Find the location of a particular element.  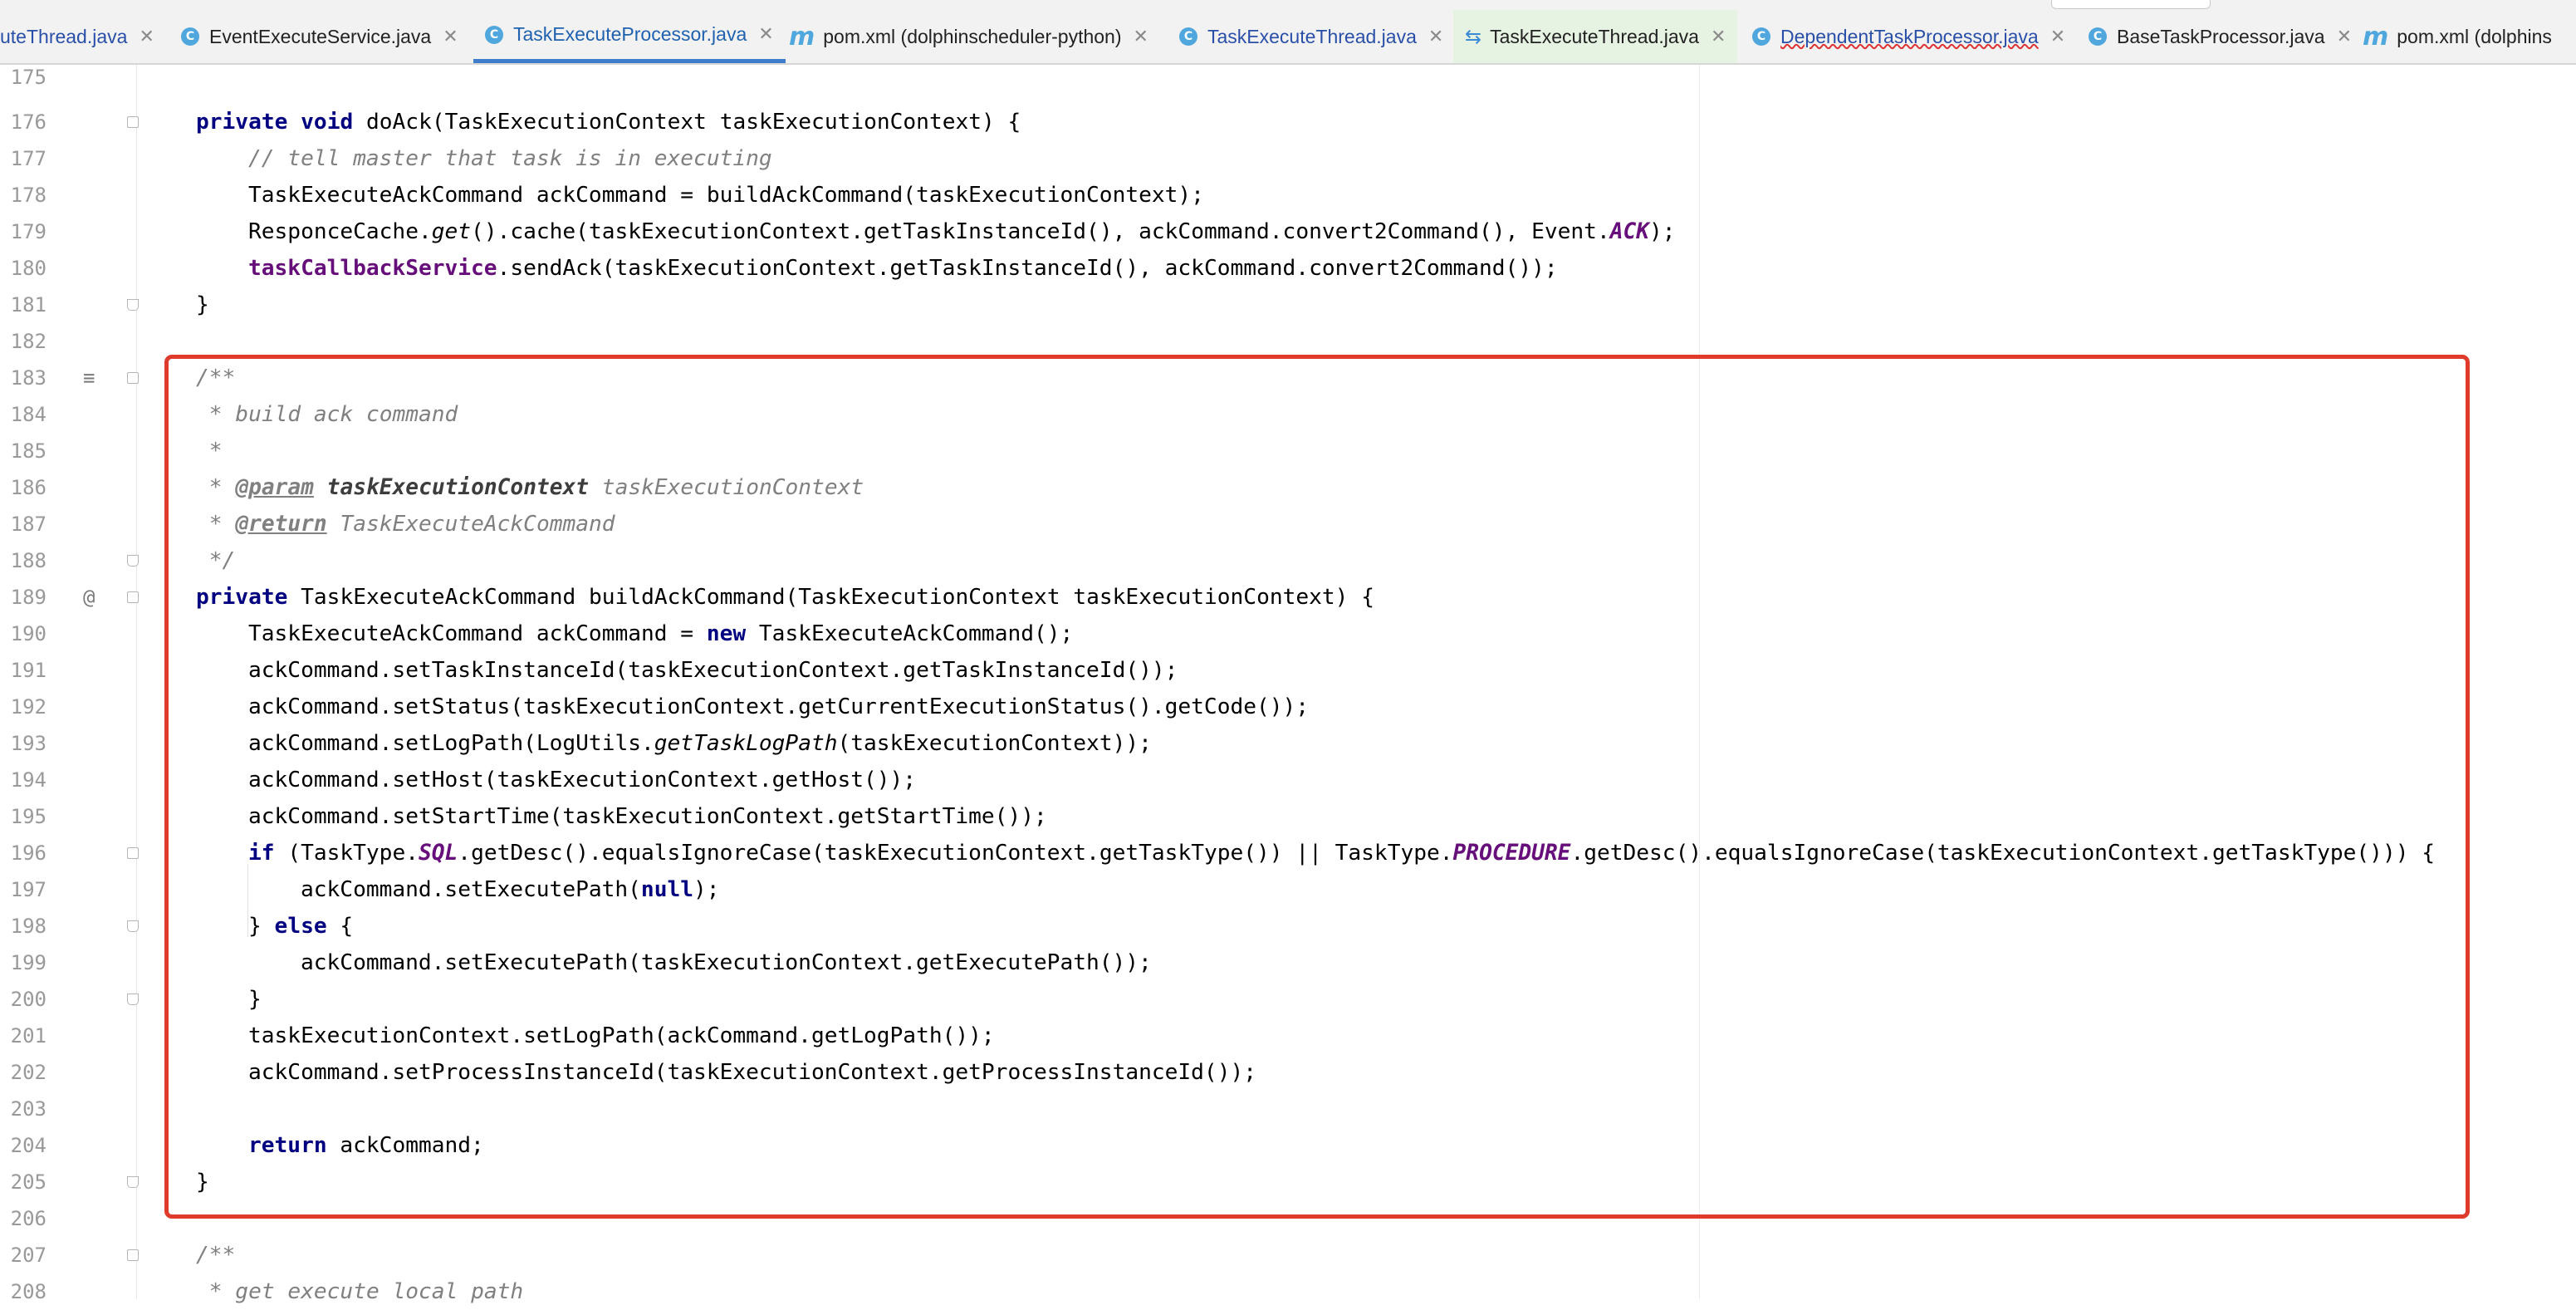

tab-label: pom.xml (dolphinscheduler-python) is located at coordinates (973, 36).